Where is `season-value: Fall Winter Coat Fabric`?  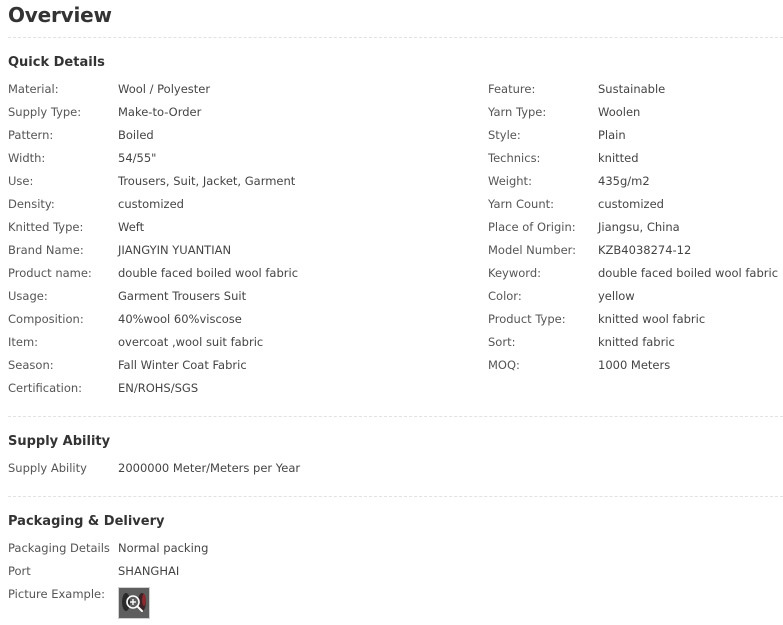
season-value: Fall Winter Coat Fabric is located at coordinates (182, 365).